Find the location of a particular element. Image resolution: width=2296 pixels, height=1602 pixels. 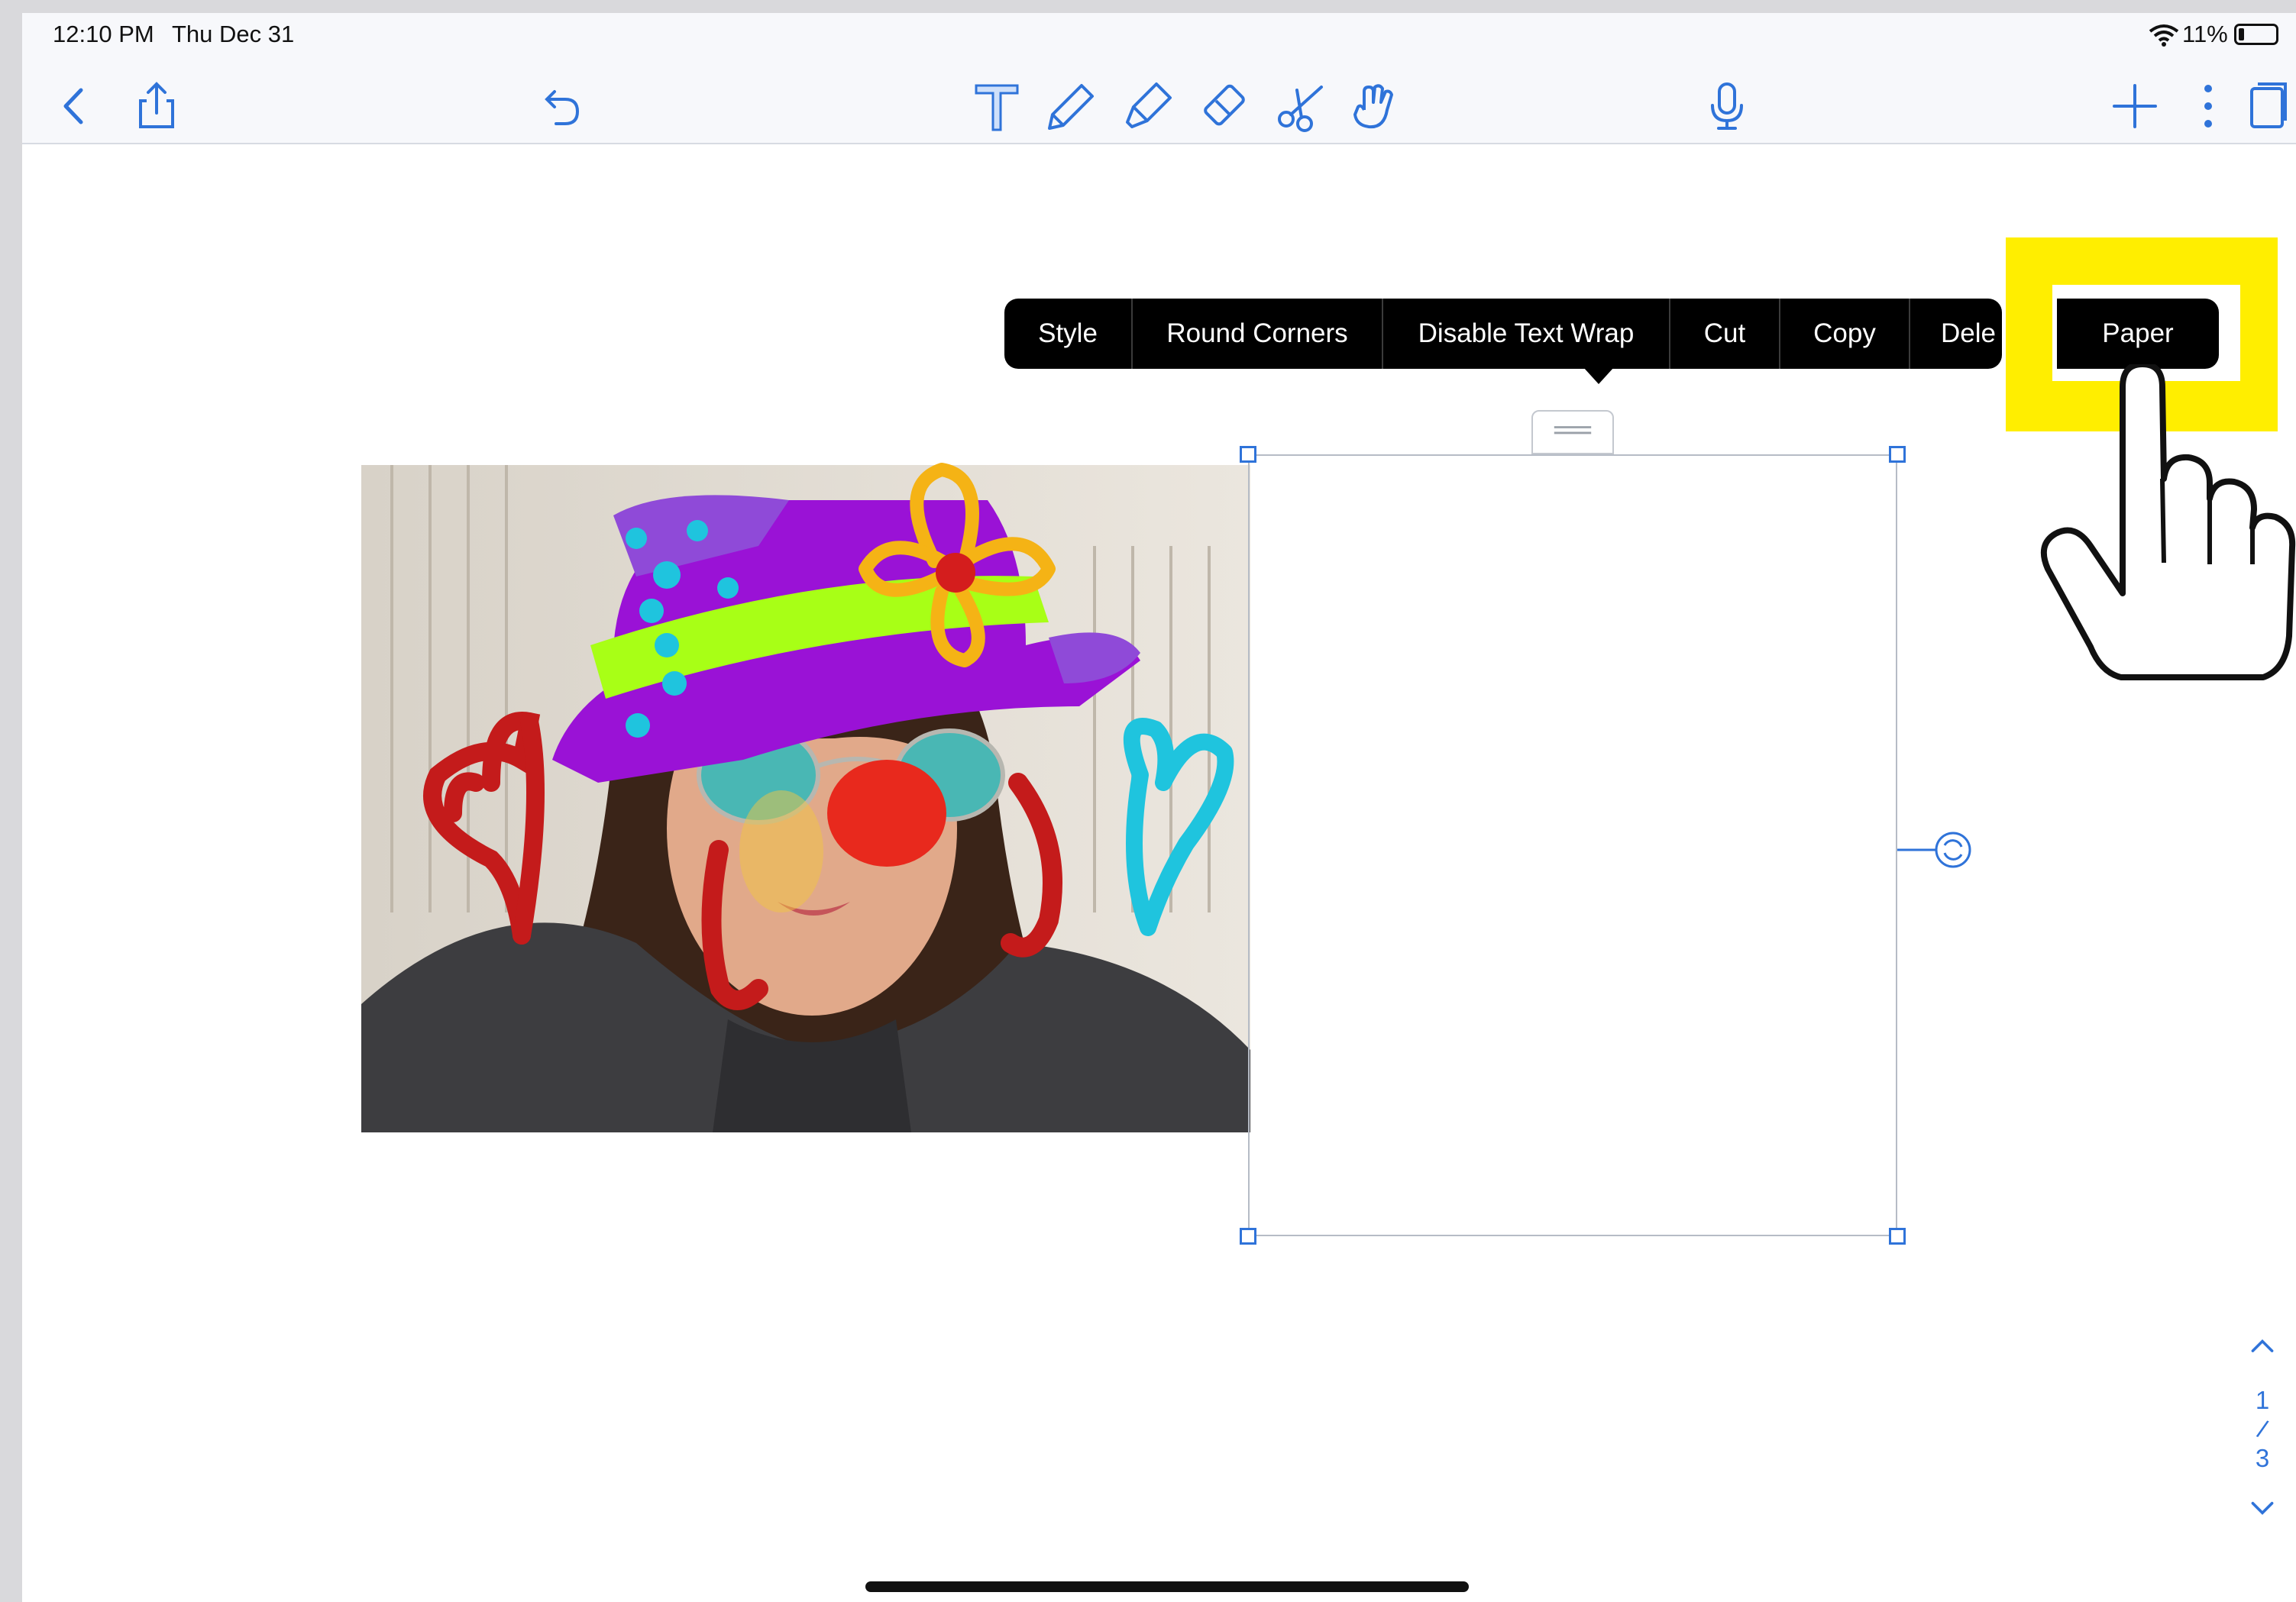

page-indicator: 1 / 3 is located at coordinates (2262, 1428).